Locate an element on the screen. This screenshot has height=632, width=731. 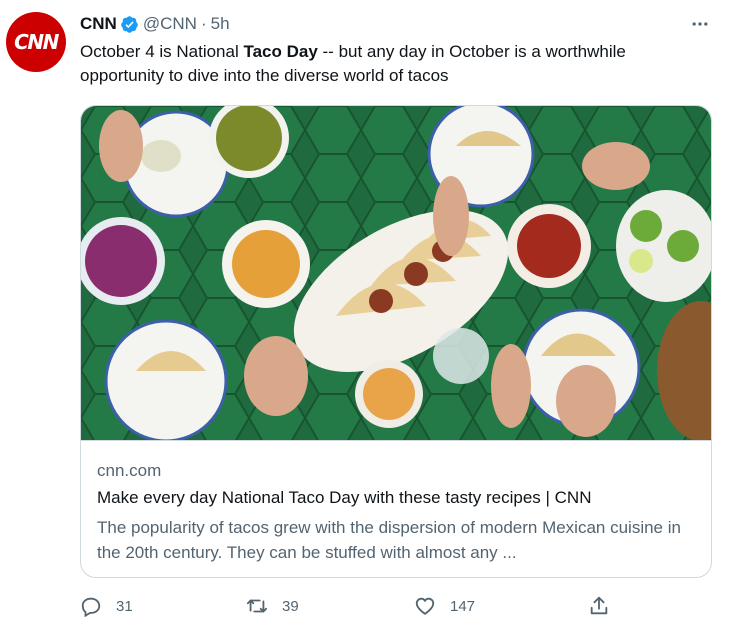
like-count: 147 is located at coordinates (463, 606).